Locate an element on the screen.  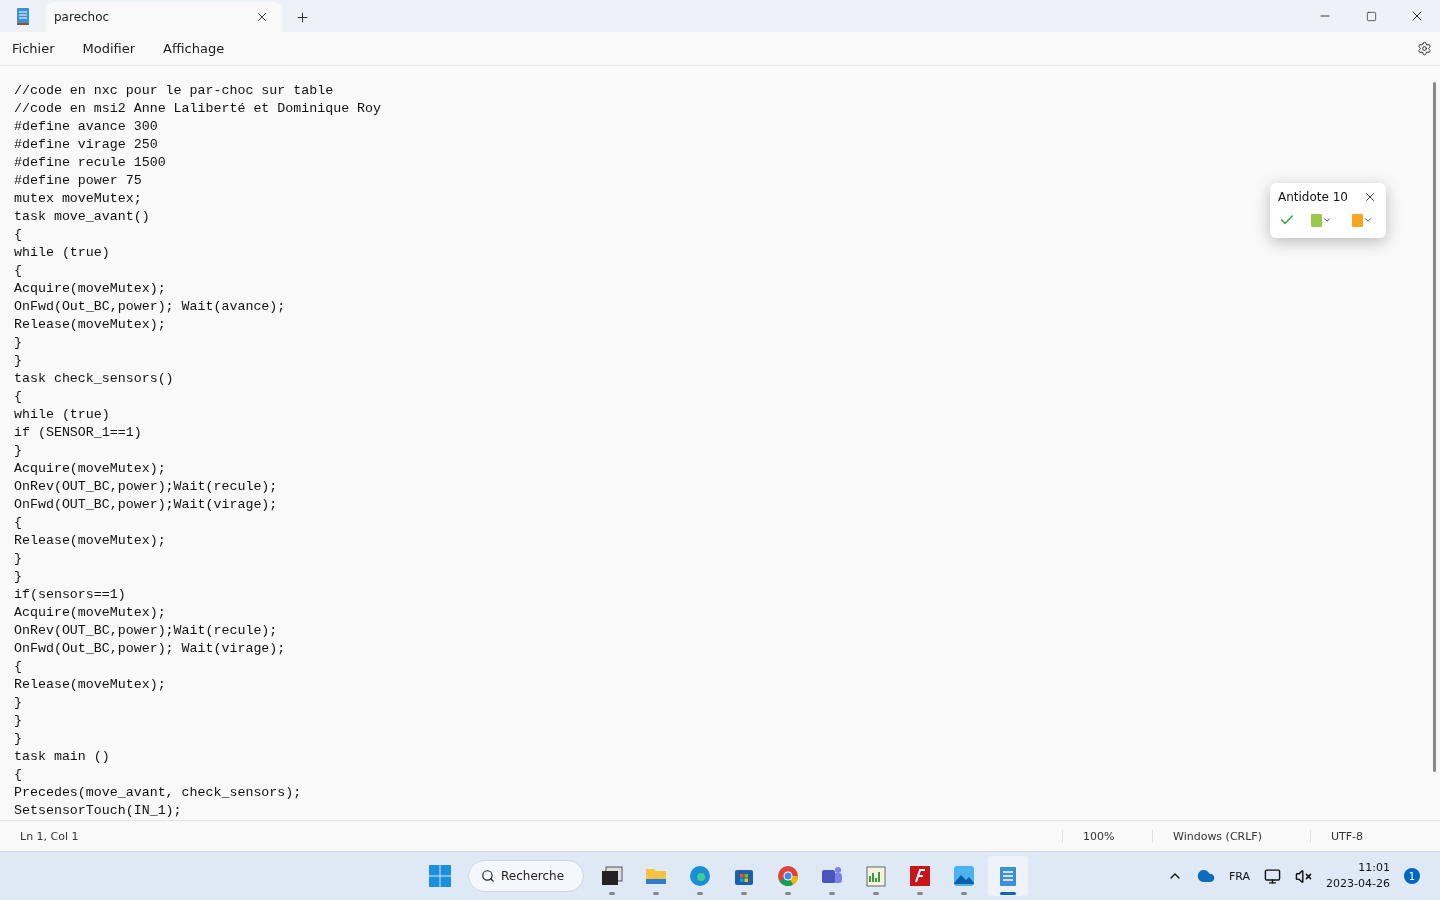
ftp-icon is located at coordinates (920, 876).